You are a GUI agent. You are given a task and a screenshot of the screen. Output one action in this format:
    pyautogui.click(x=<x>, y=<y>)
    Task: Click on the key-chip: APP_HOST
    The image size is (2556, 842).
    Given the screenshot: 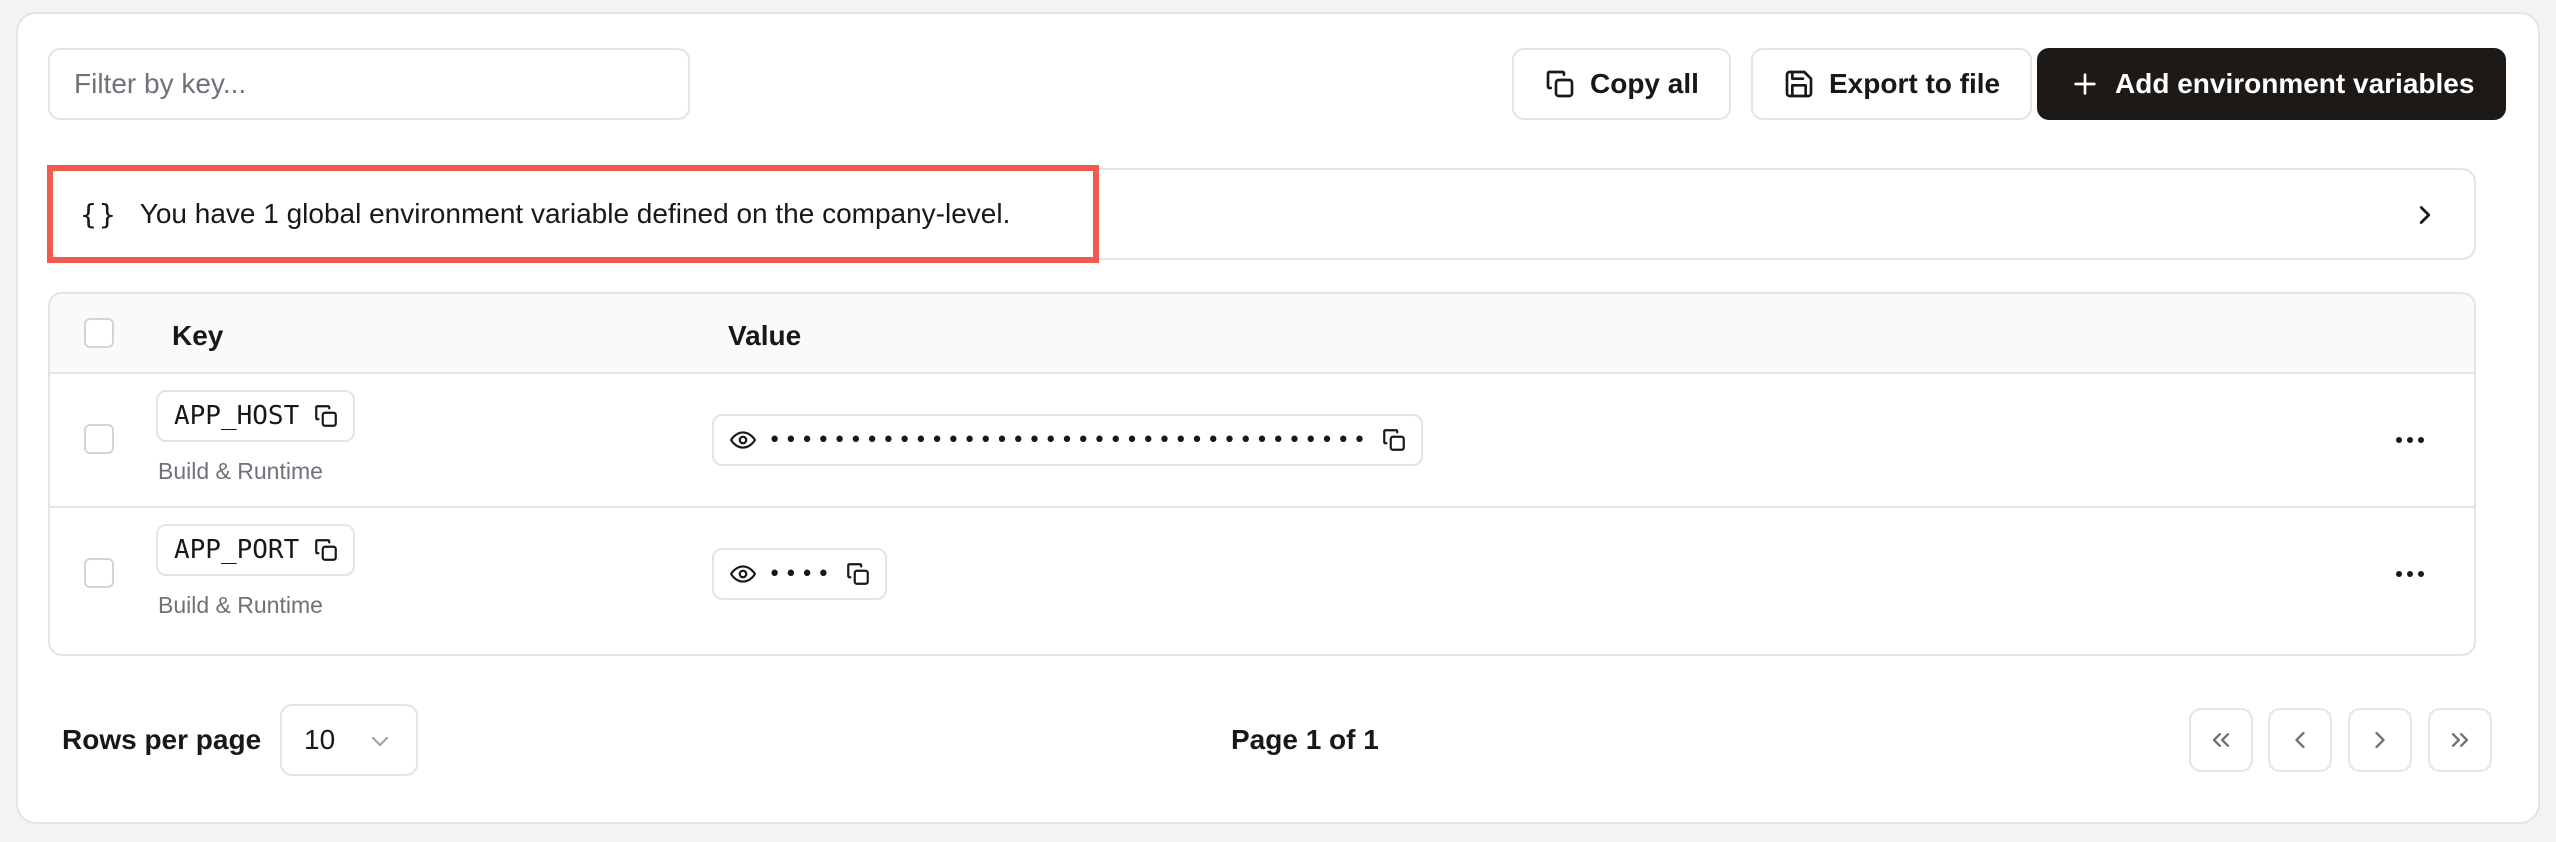 What is the action you would take?
    pyautogui.click(x=256, y=416)
    